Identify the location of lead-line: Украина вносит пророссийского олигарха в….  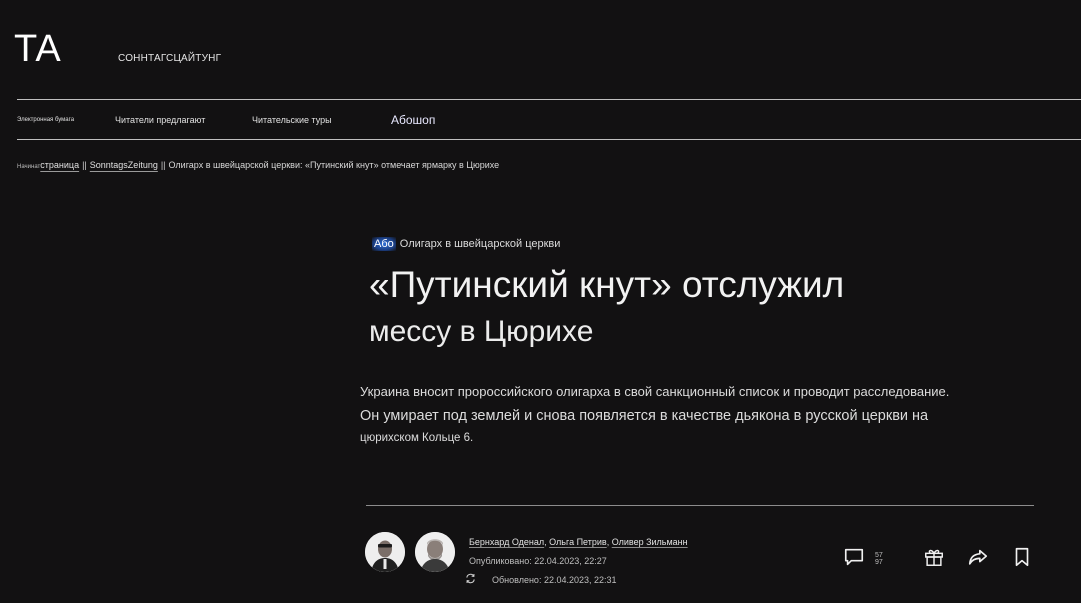
(655, 391).